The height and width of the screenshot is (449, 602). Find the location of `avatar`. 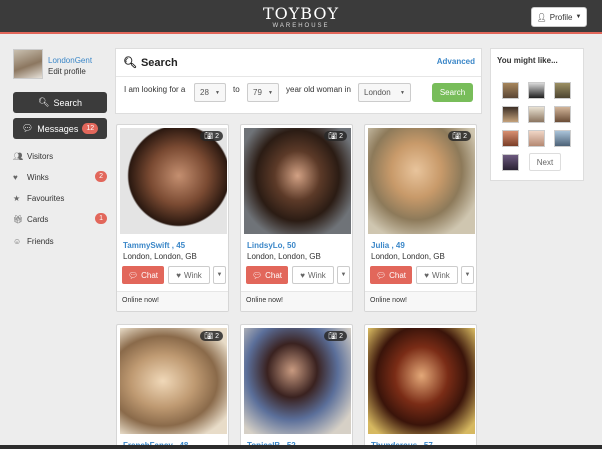

avatar is located at coordinates (28, 64).